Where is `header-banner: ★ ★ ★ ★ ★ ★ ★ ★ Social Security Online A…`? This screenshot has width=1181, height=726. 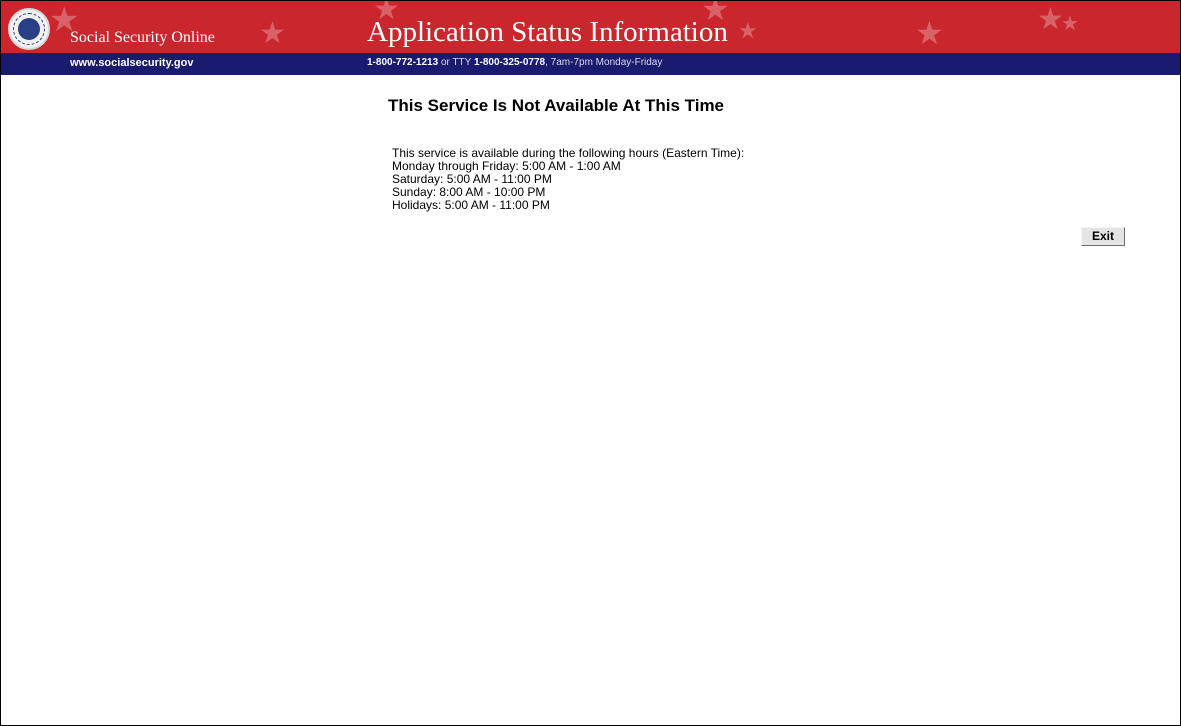
header-banner: ★ ★ ★ ★ ★ ★ ★ ★ Social Security Online A… is located at coordinates (590, 27).